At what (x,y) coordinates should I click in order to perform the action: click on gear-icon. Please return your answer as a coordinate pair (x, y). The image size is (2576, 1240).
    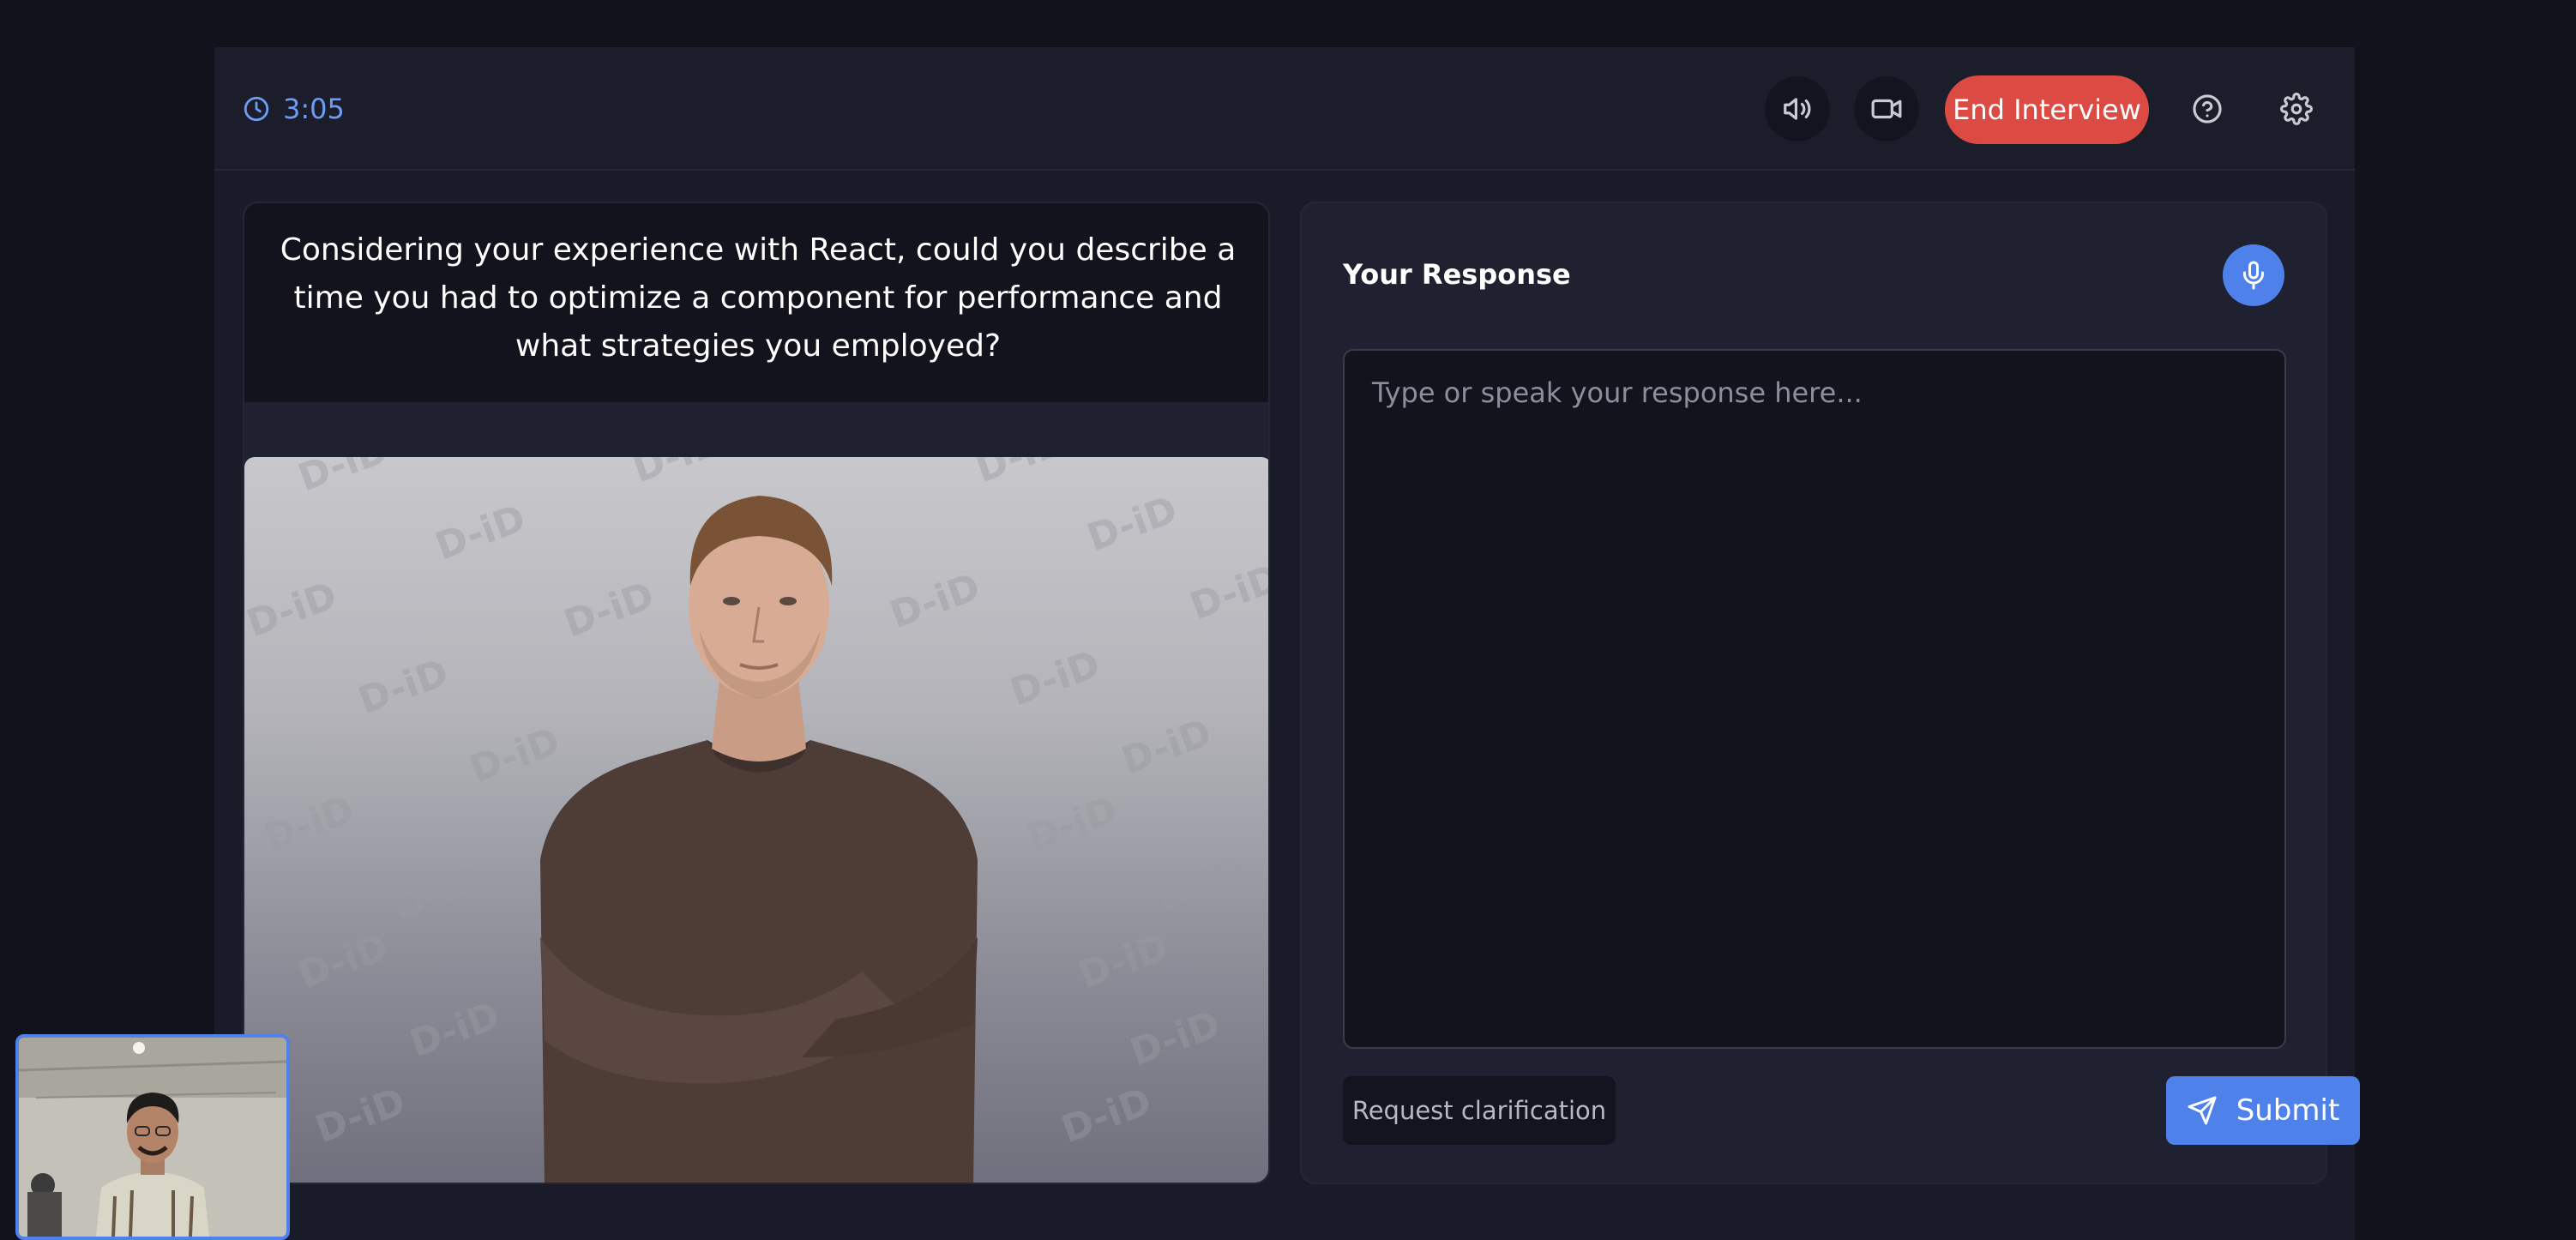
    Looking at the image, I should click on (2296, 109).